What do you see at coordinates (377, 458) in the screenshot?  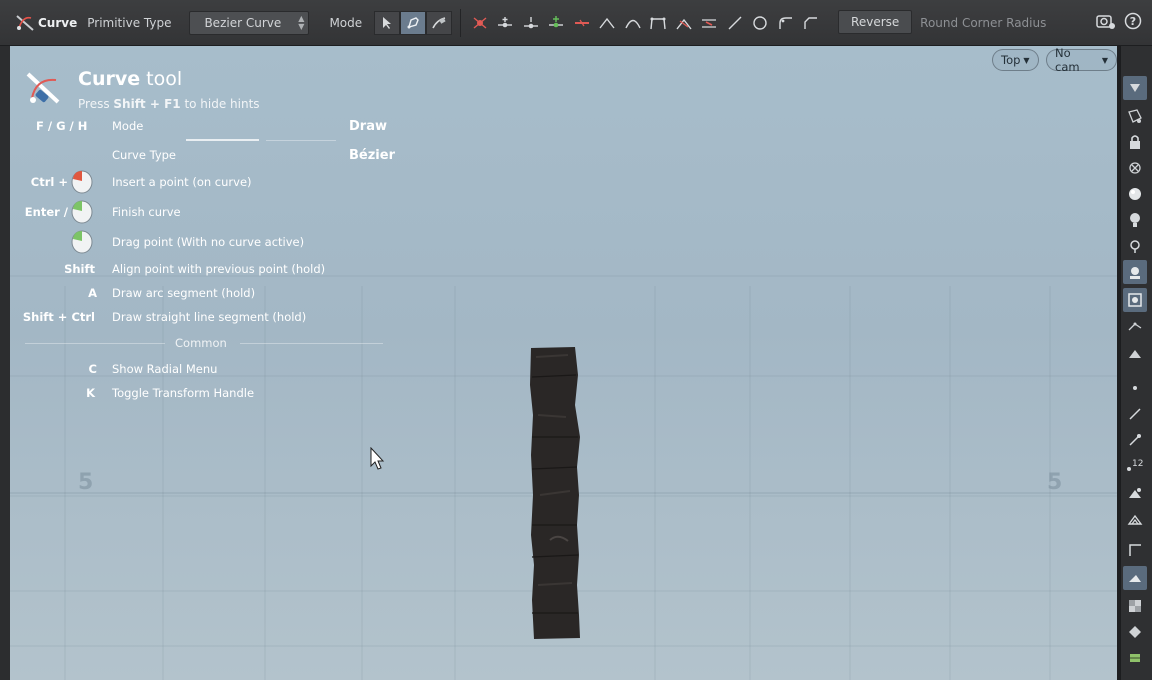 I see `mouse-cursor-icon` at bounding box center [377, 458].